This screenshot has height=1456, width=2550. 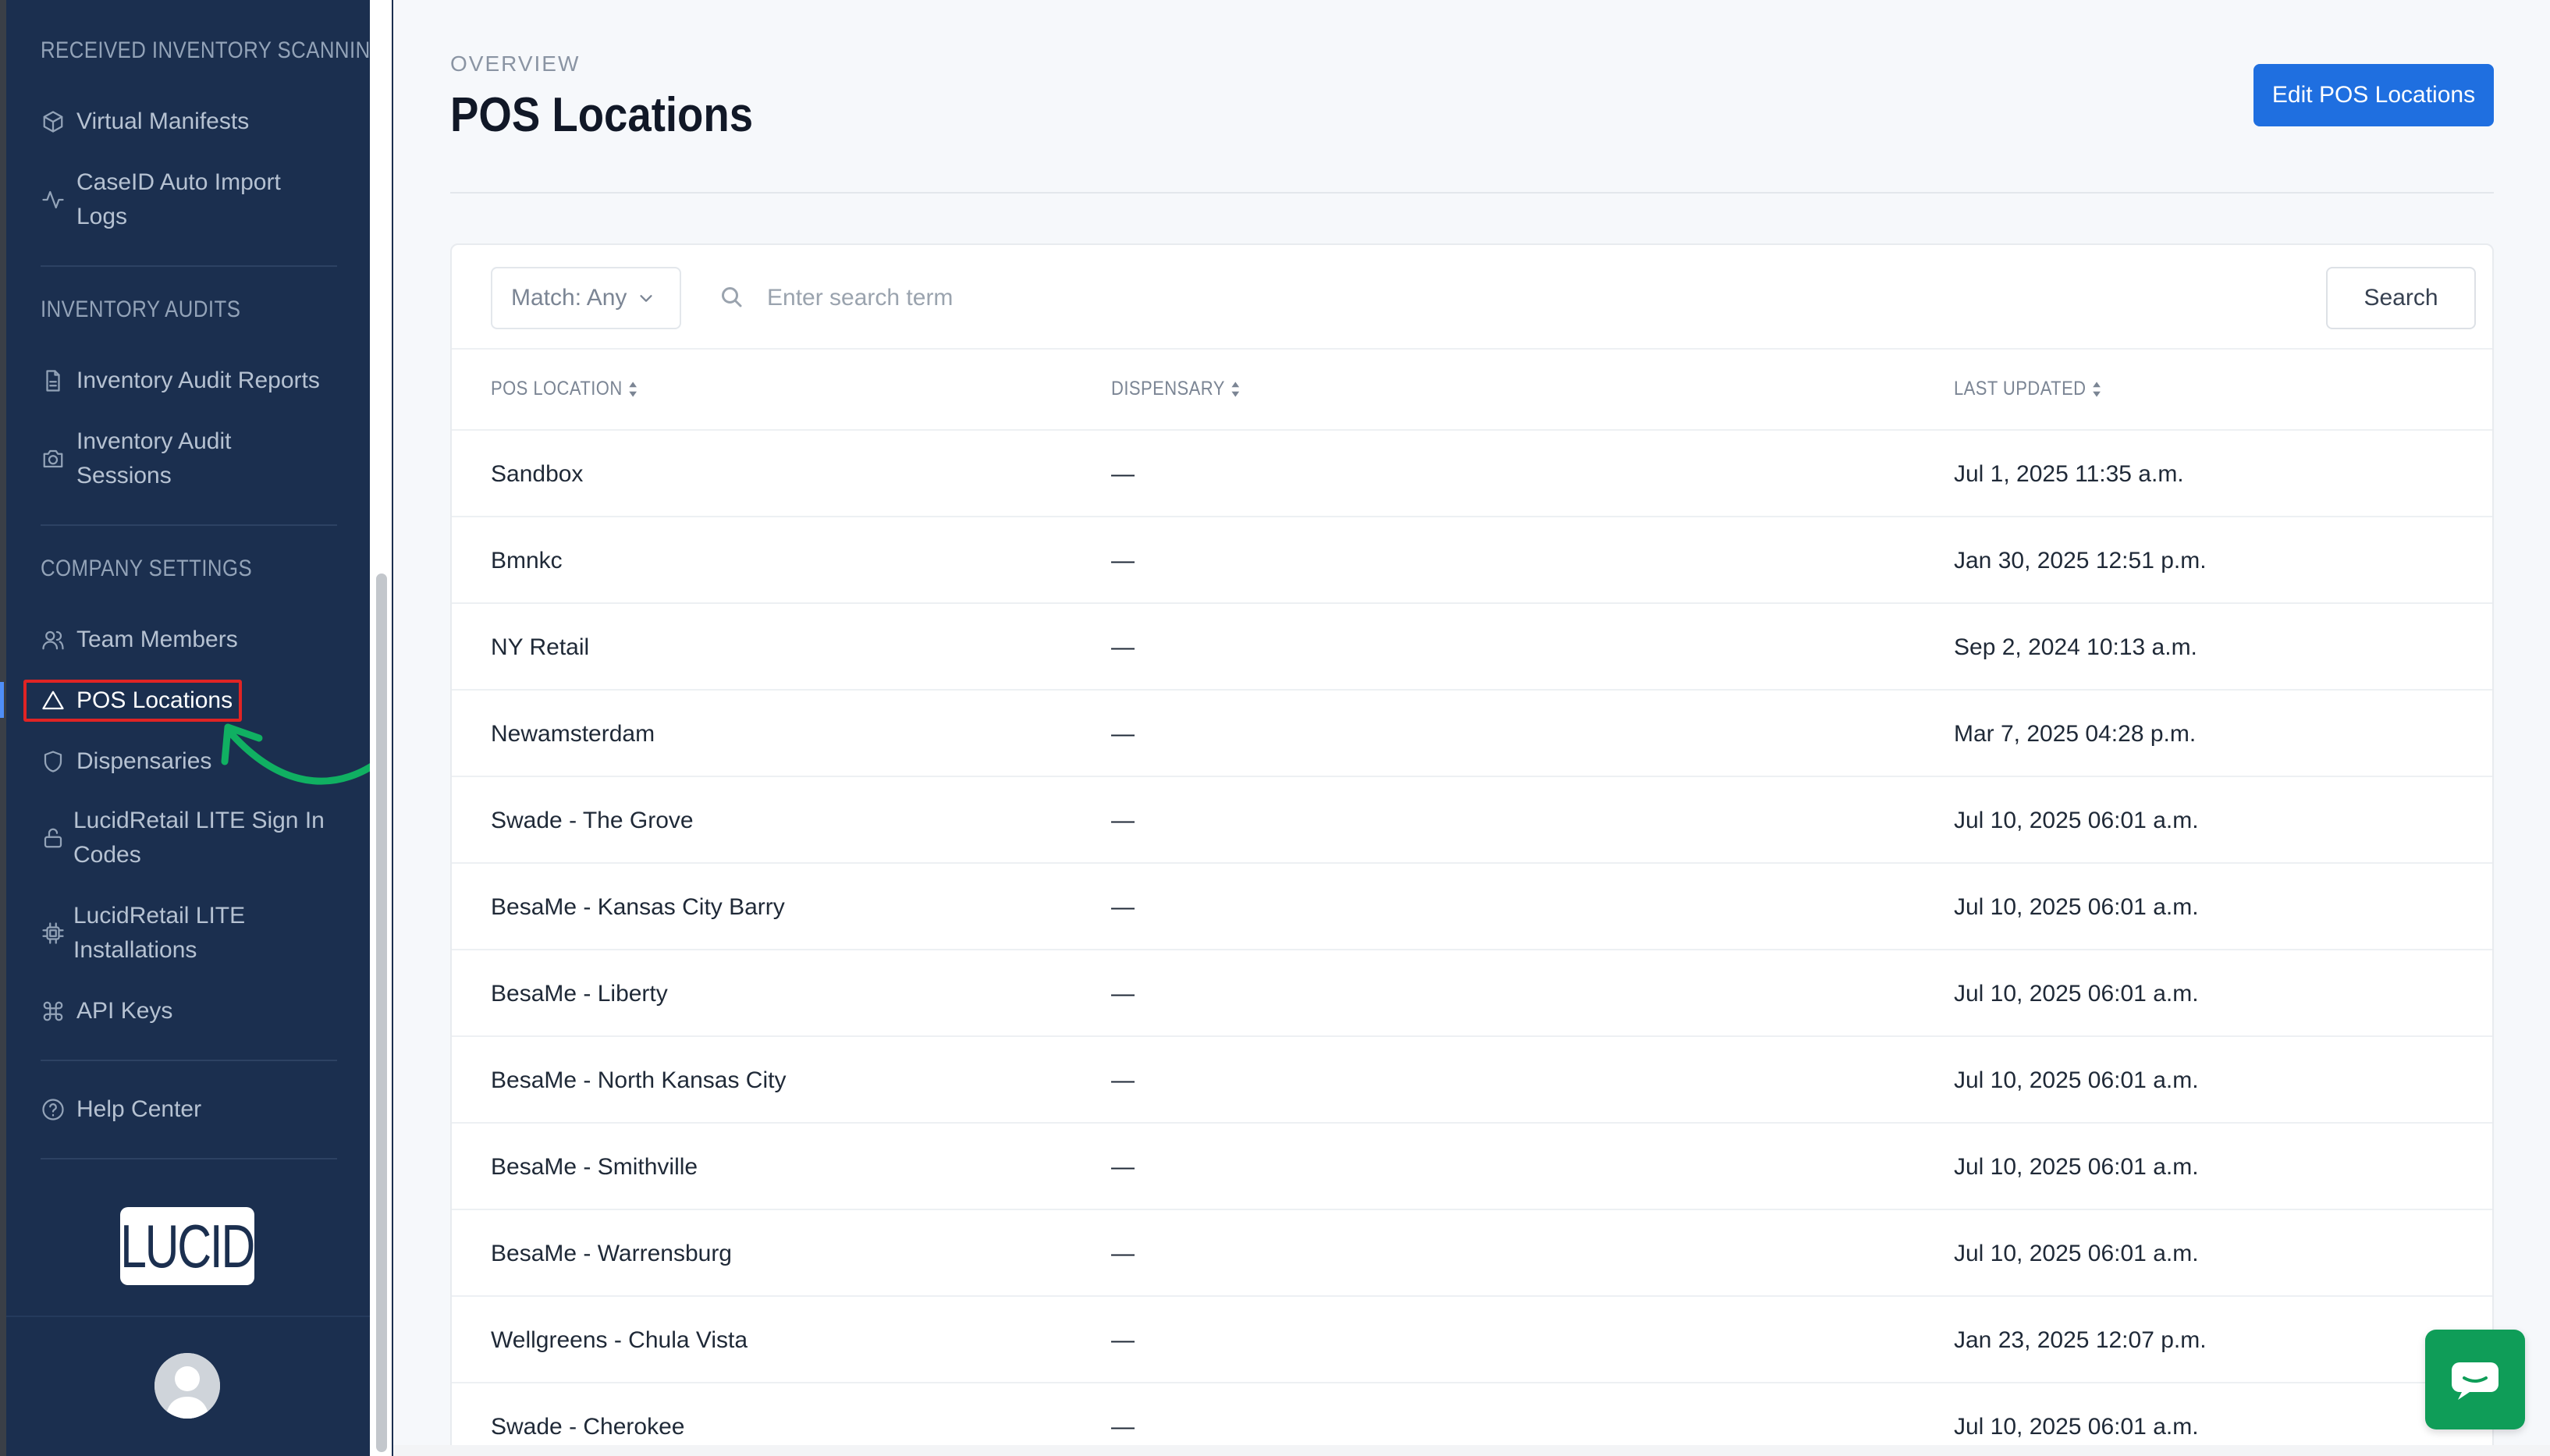 What do you see at coordinates (594, 1166) in the screenshot?
I see `cell-location: BesaMe - Smithville` at bounding box center [594, 1166].